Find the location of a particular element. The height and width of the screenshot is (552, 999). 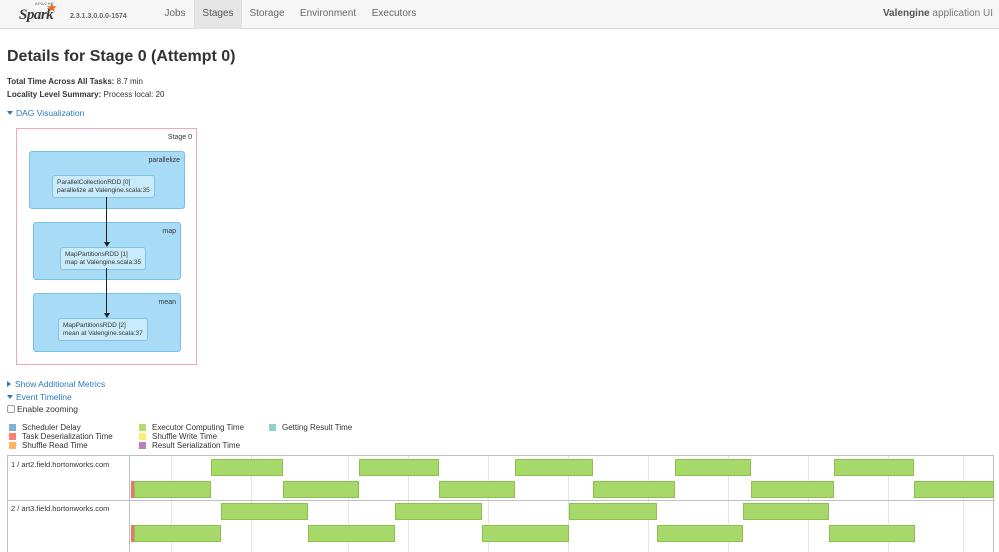

show-additional-metrics-label: Show Additional Metrics is located at coordinates (60, 384).